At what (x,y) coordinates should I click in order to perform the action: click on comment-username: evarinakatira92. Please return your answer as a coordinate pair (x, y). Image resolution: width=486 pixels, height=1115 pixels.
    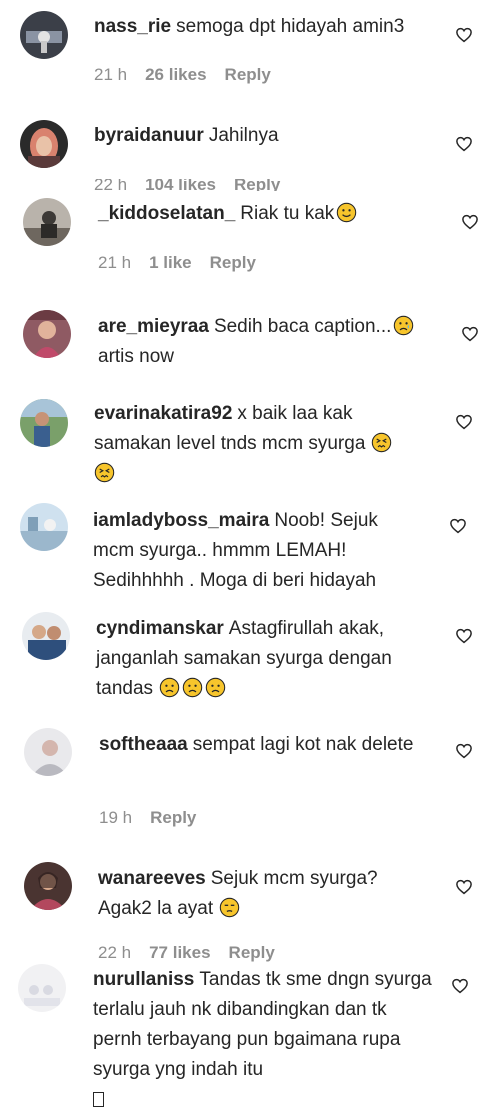
    Looking at the image, I should click on (163, 413).